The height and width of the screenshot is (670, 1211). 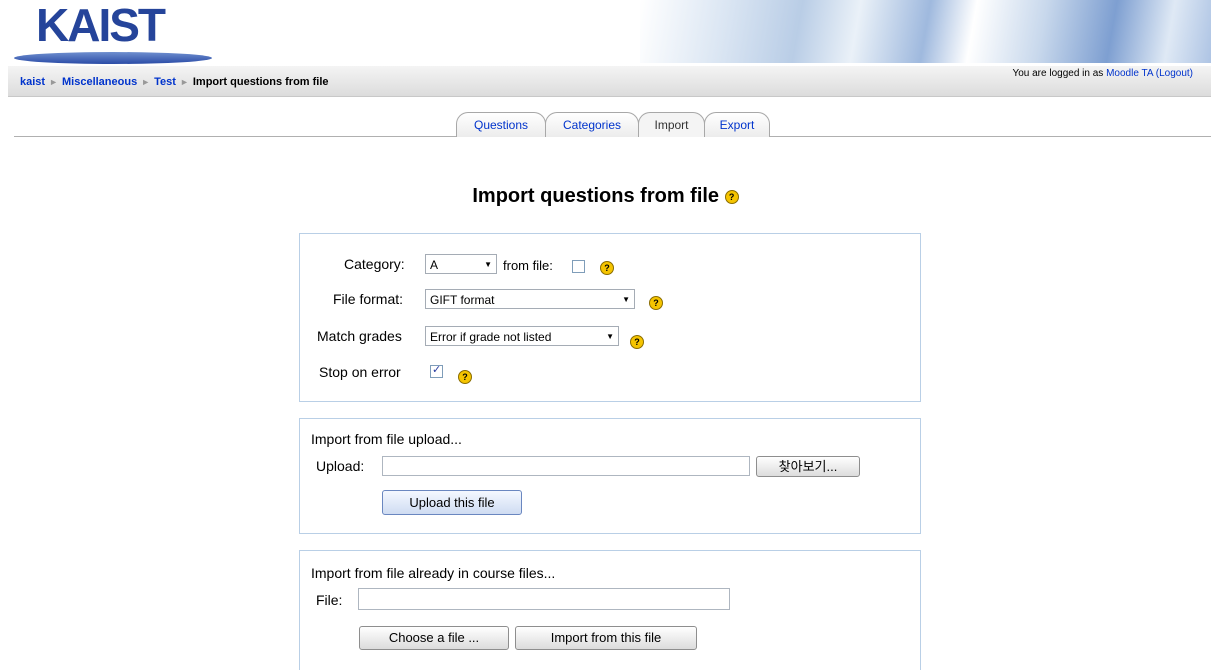 I want to click on page-title: Import questions from file, so click(x=596, y=196).